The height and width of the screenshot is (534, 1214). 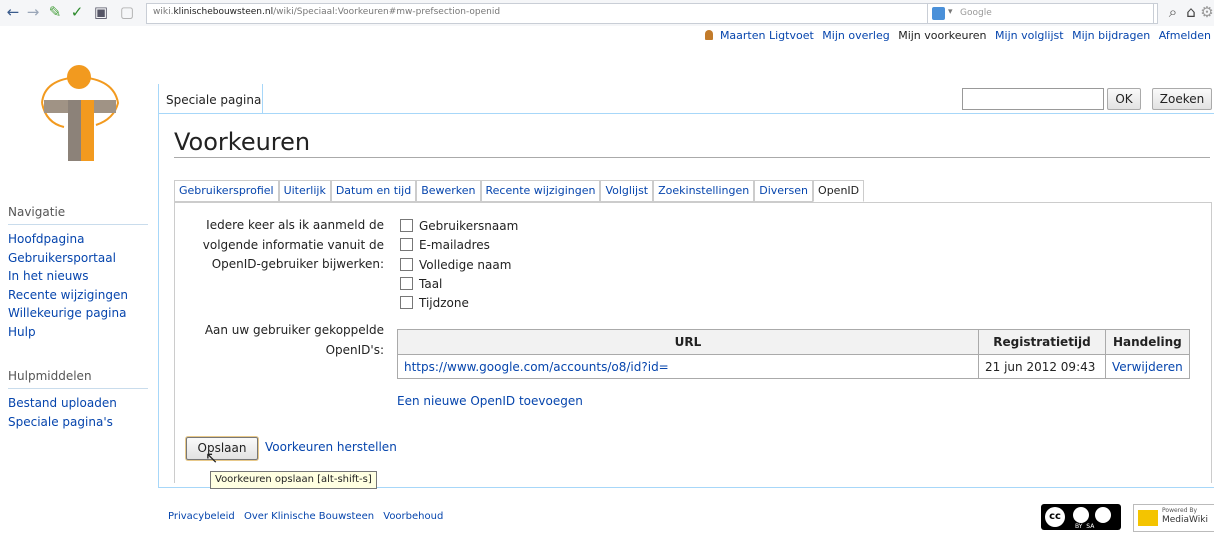 I want to click on link-mijn-volglijst: Mijn volglijst, so click(x=1029, y=35).